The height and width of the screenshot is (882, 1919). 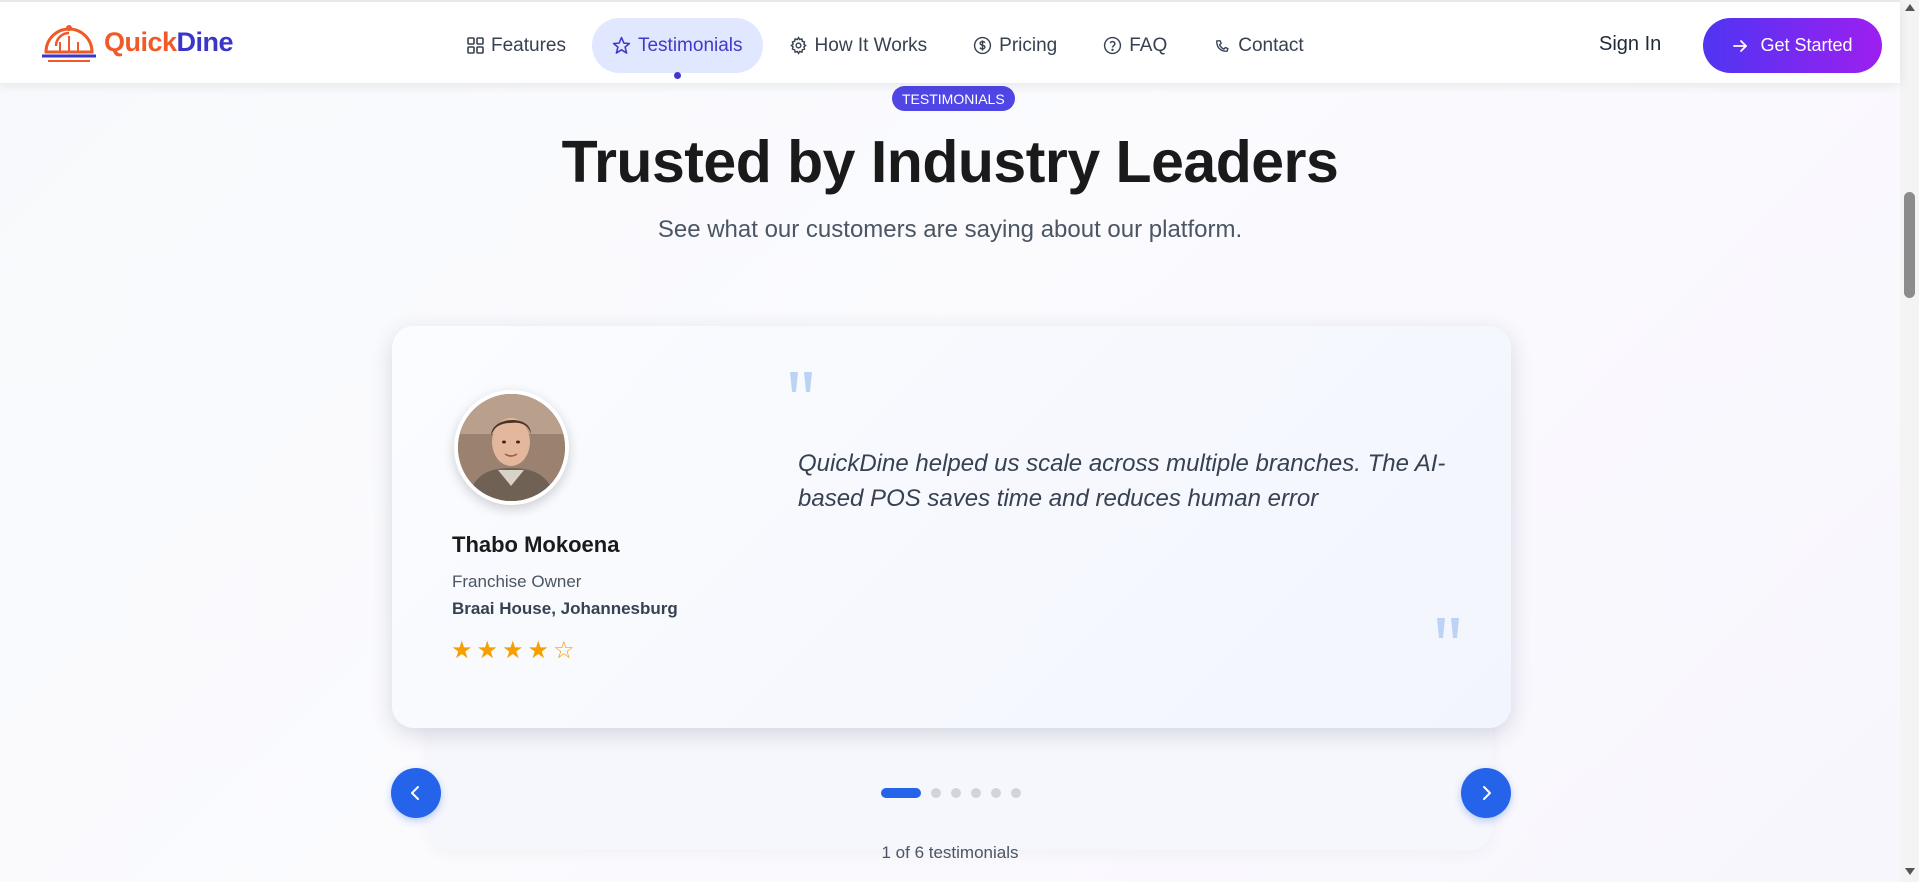 What do you see at coordinates (1910, 7) in the screenshot?
I see `scroll-up-arrow-icon` at bounding box center [1910, 7].